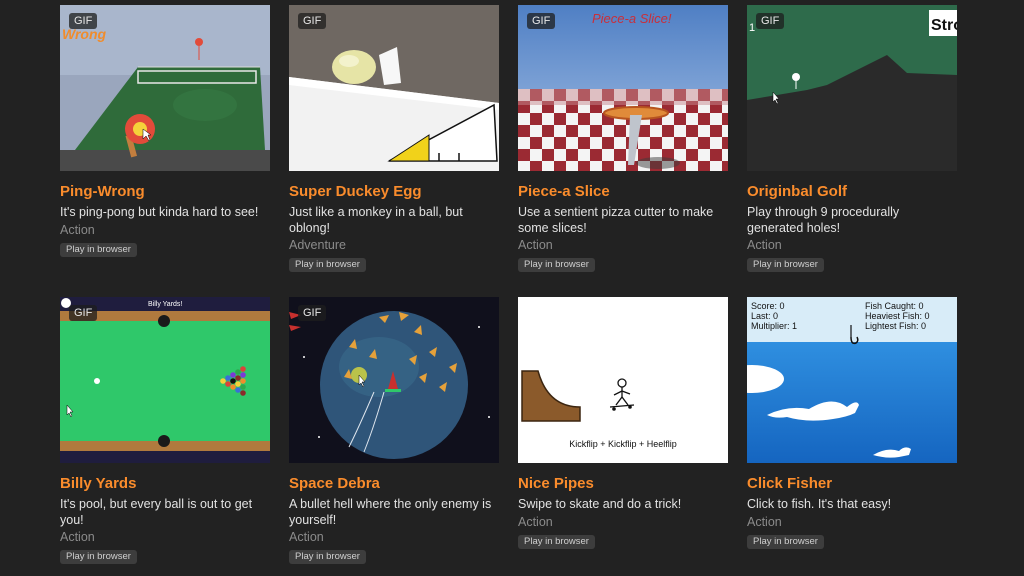 This screenshot has height=576, width=1024. I want to click on game-title: Space Debra, so click(394, 484).